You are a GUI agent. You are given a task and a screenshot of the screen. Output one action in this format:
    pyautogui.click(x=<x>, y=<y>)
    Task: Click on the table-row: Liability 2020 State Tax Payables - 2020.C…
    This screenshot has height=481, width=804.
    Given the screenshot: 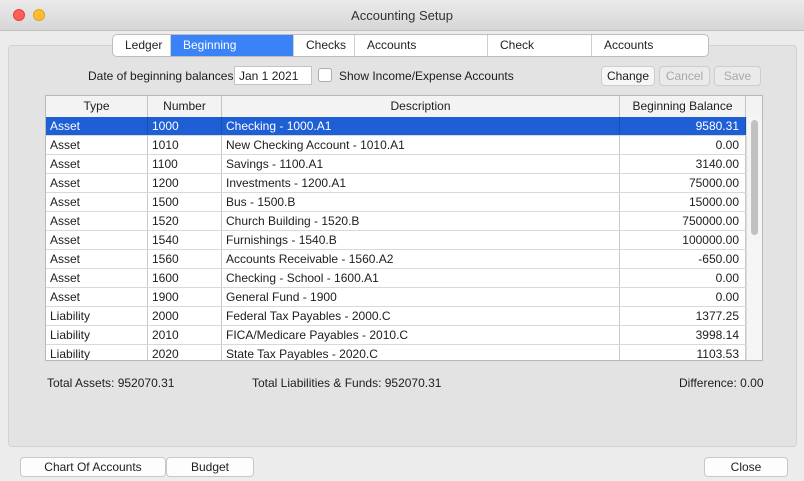 What is the action you would take?
    pyautogui.click(x=396, y=352)
    